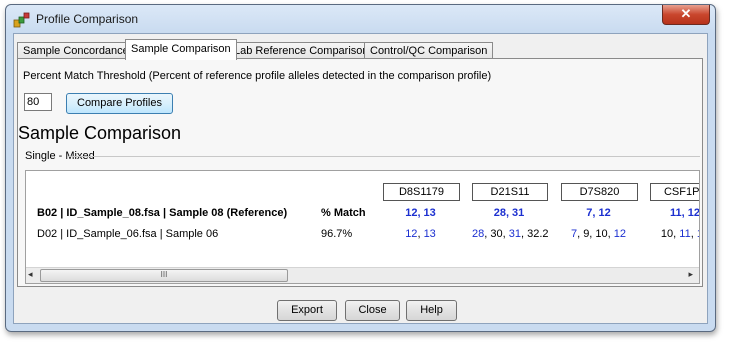  What do you see at coordinates (301, 50) in the screenshot?
I see `tab-lab-reference-comparison: Lab Reference Comparison` at bounding box center [301, 50].